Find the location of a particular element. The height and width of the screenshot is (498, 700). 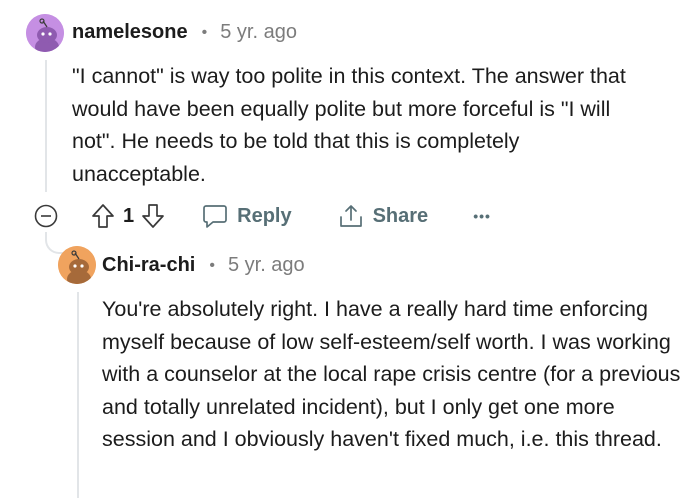

share-button: Share is located at coordinates (383, 216).